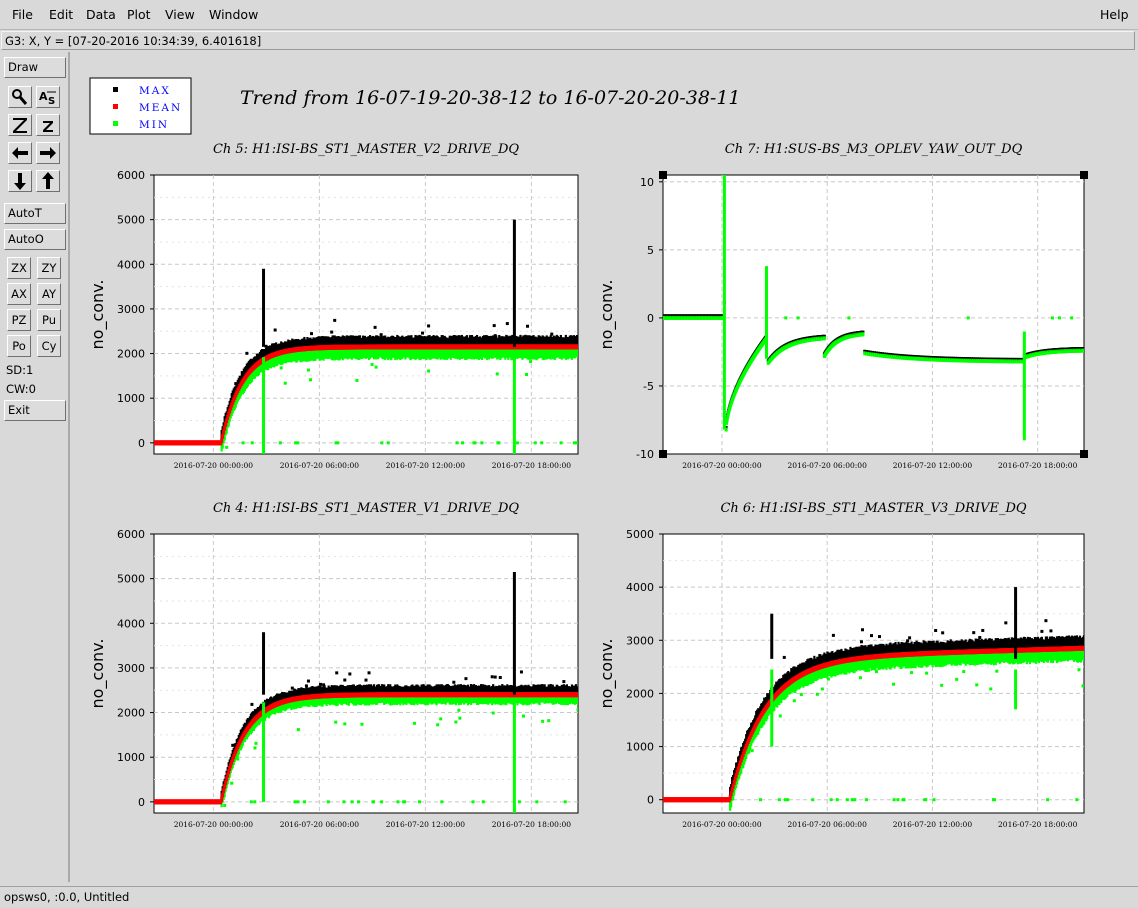  What do you see at coordinates (19, 346) in the screenshot?
I see `po-button: Po` at bounding box center [19, 346].